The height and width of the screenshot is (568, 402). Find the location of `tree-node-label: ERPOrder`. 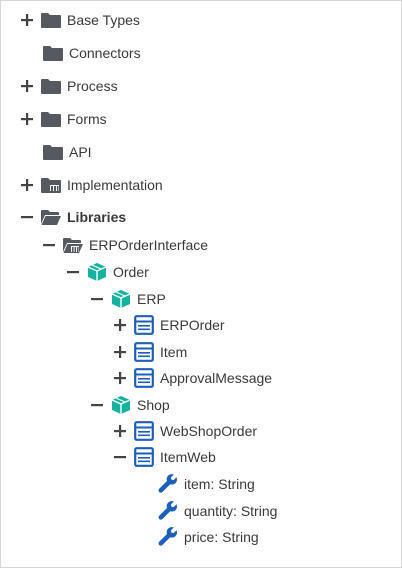

tree-node-label: ERPOrder is located at coordinates (192, 325).